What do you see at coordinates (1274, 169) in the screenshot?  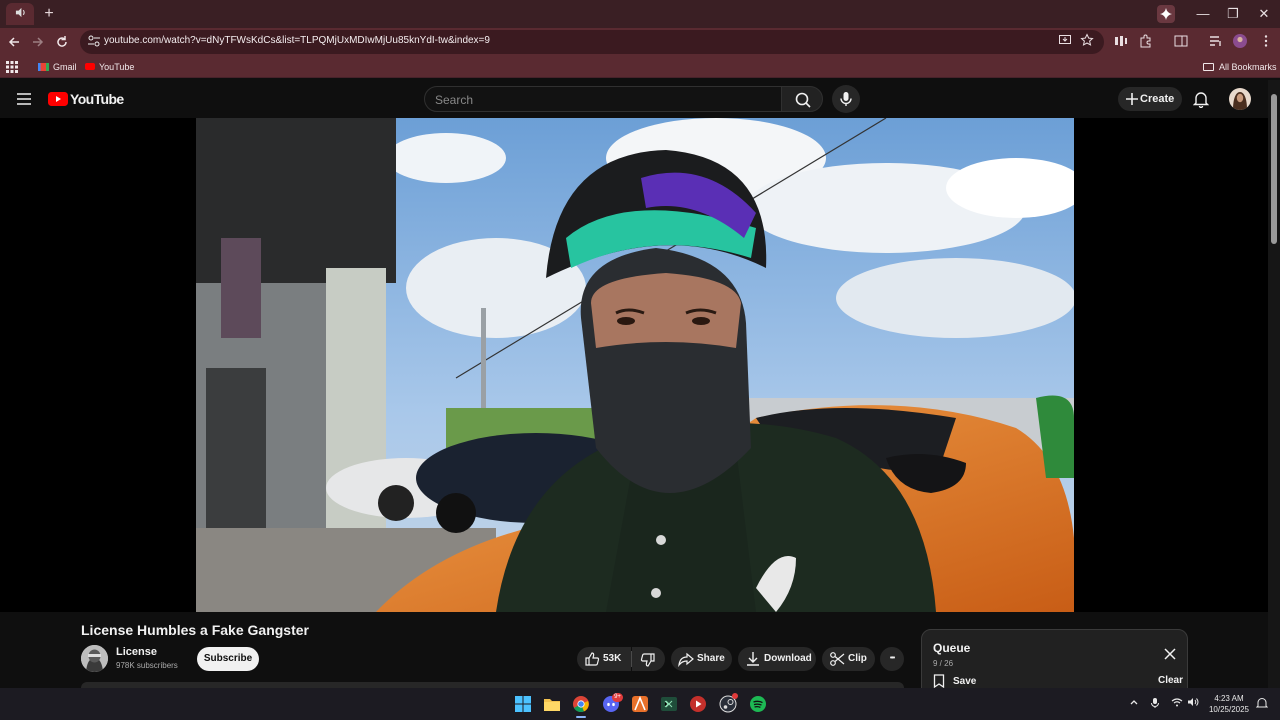 I see `scrollbar-thumb` at bounding box center [1274, 169].